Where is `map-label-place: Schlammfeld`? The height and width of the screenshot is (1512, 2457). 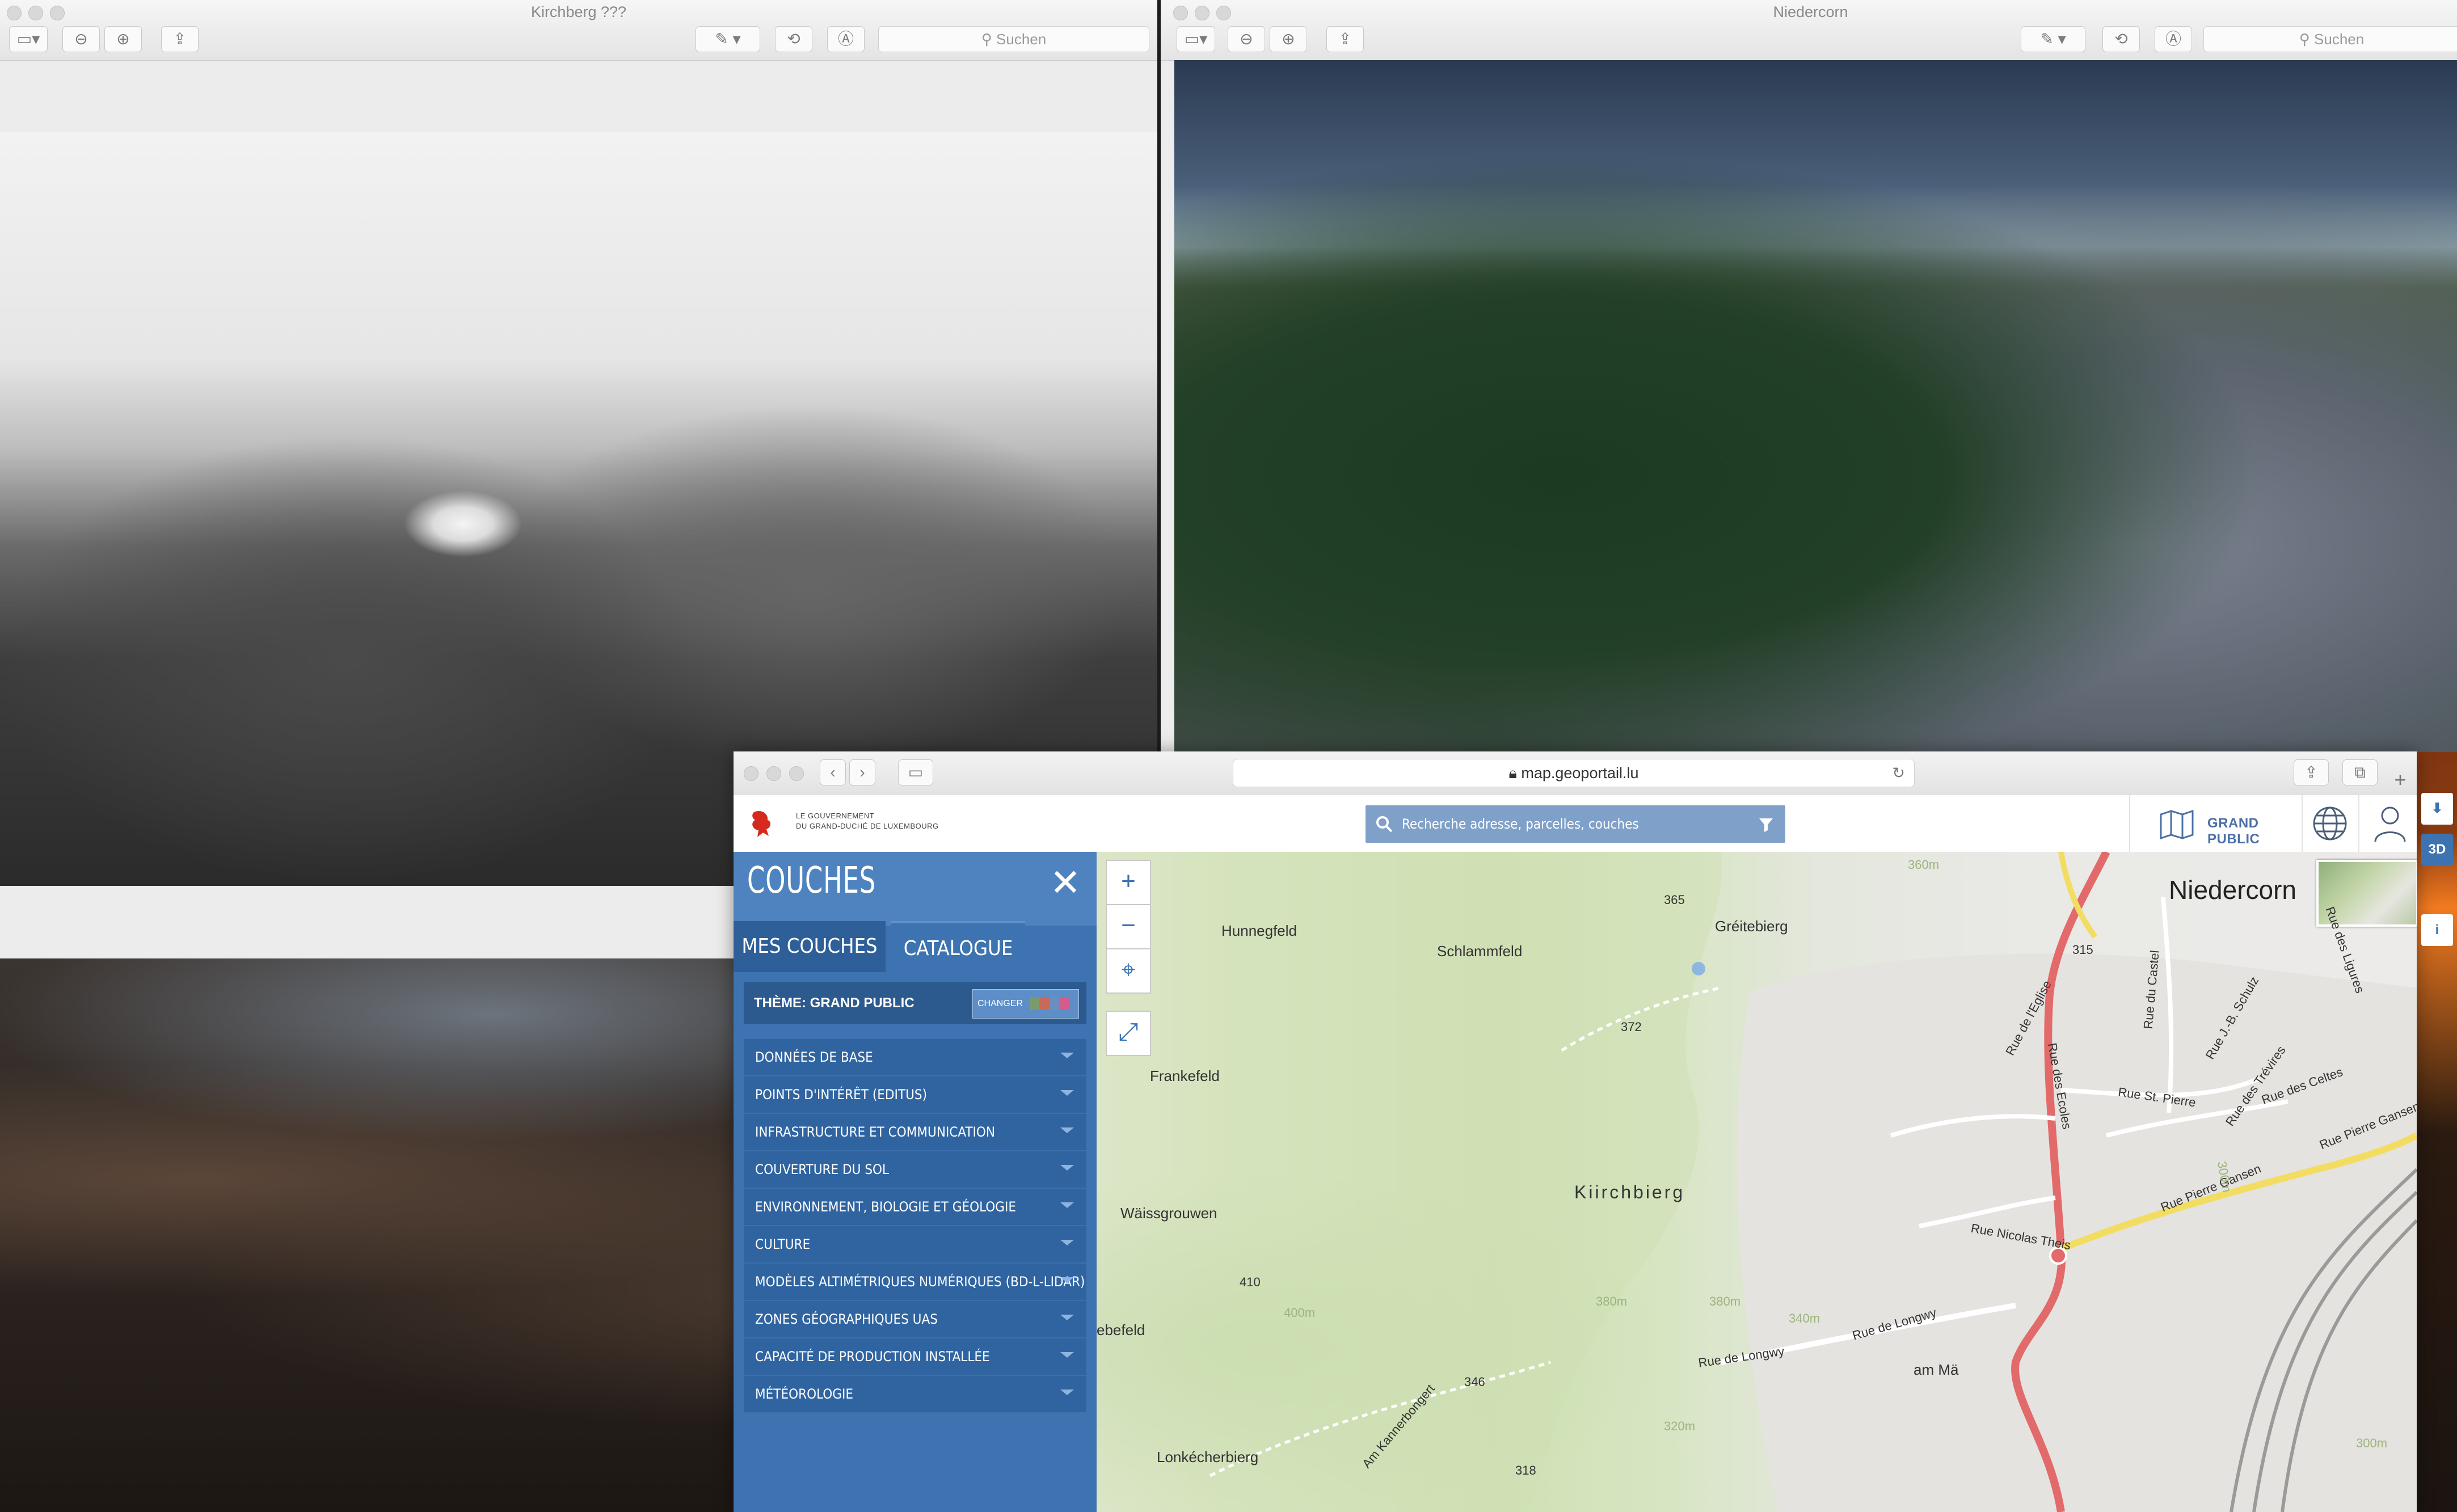
map-label-place: Schlammfeld is located at coordinates (1480, 952).